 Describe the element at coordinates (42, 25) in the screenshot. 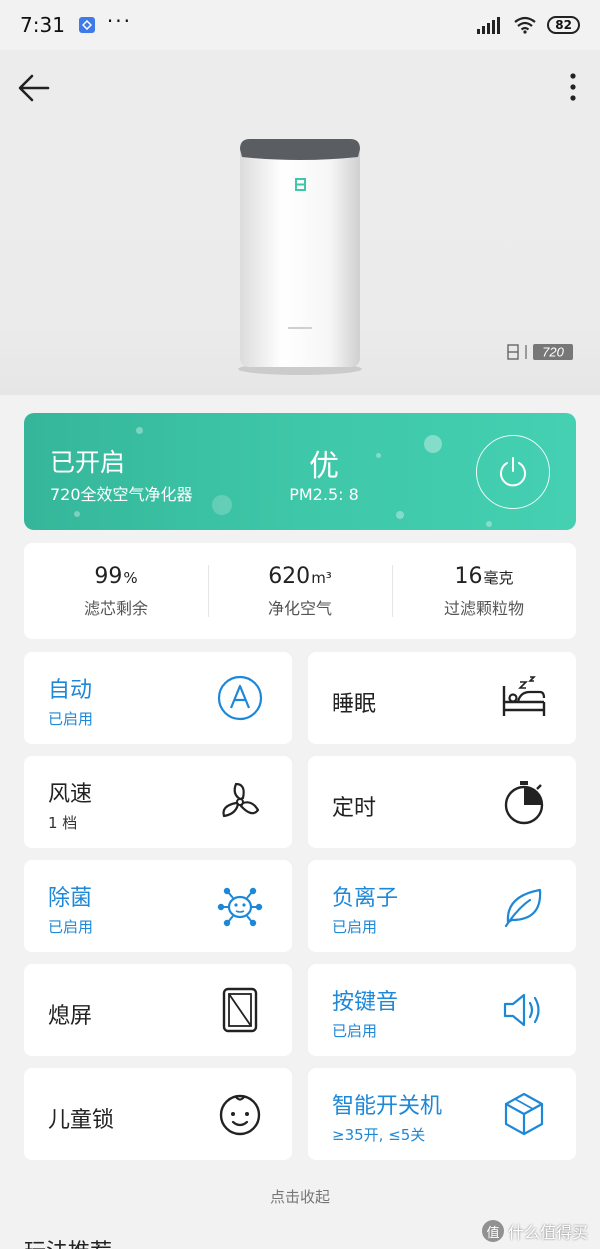

I see `status-time: 7:31` at that location.